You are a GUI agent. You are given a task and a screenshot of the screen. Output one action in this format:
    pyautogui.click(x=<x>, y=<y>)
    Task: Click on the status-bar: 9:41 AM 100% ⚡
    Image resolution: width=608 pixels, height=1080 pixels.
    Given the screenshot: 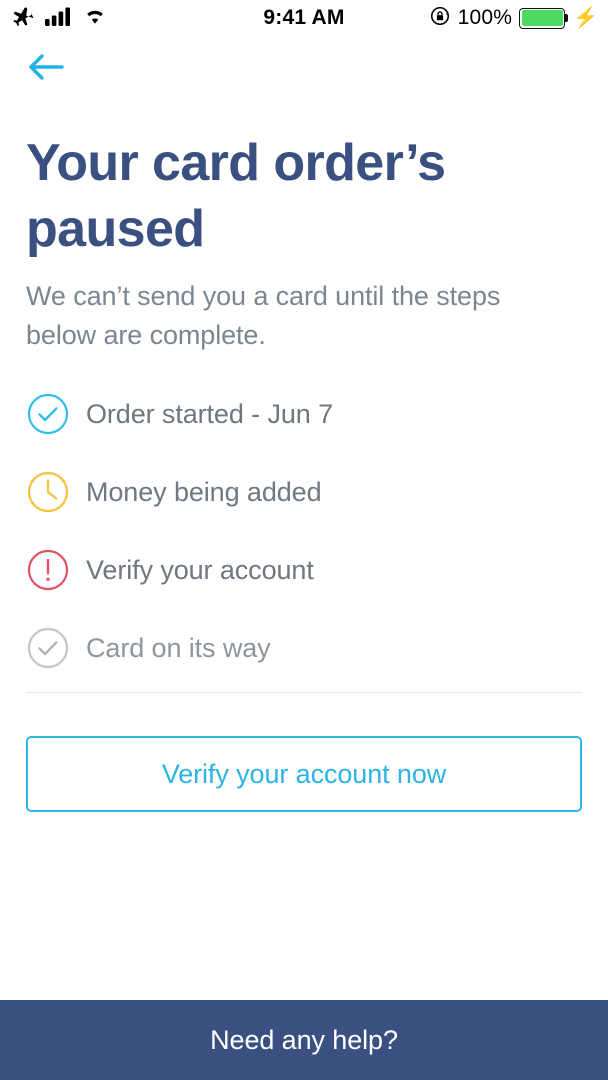 What is the action you would take?
    pyautogui.click(x=304, y=18)
    